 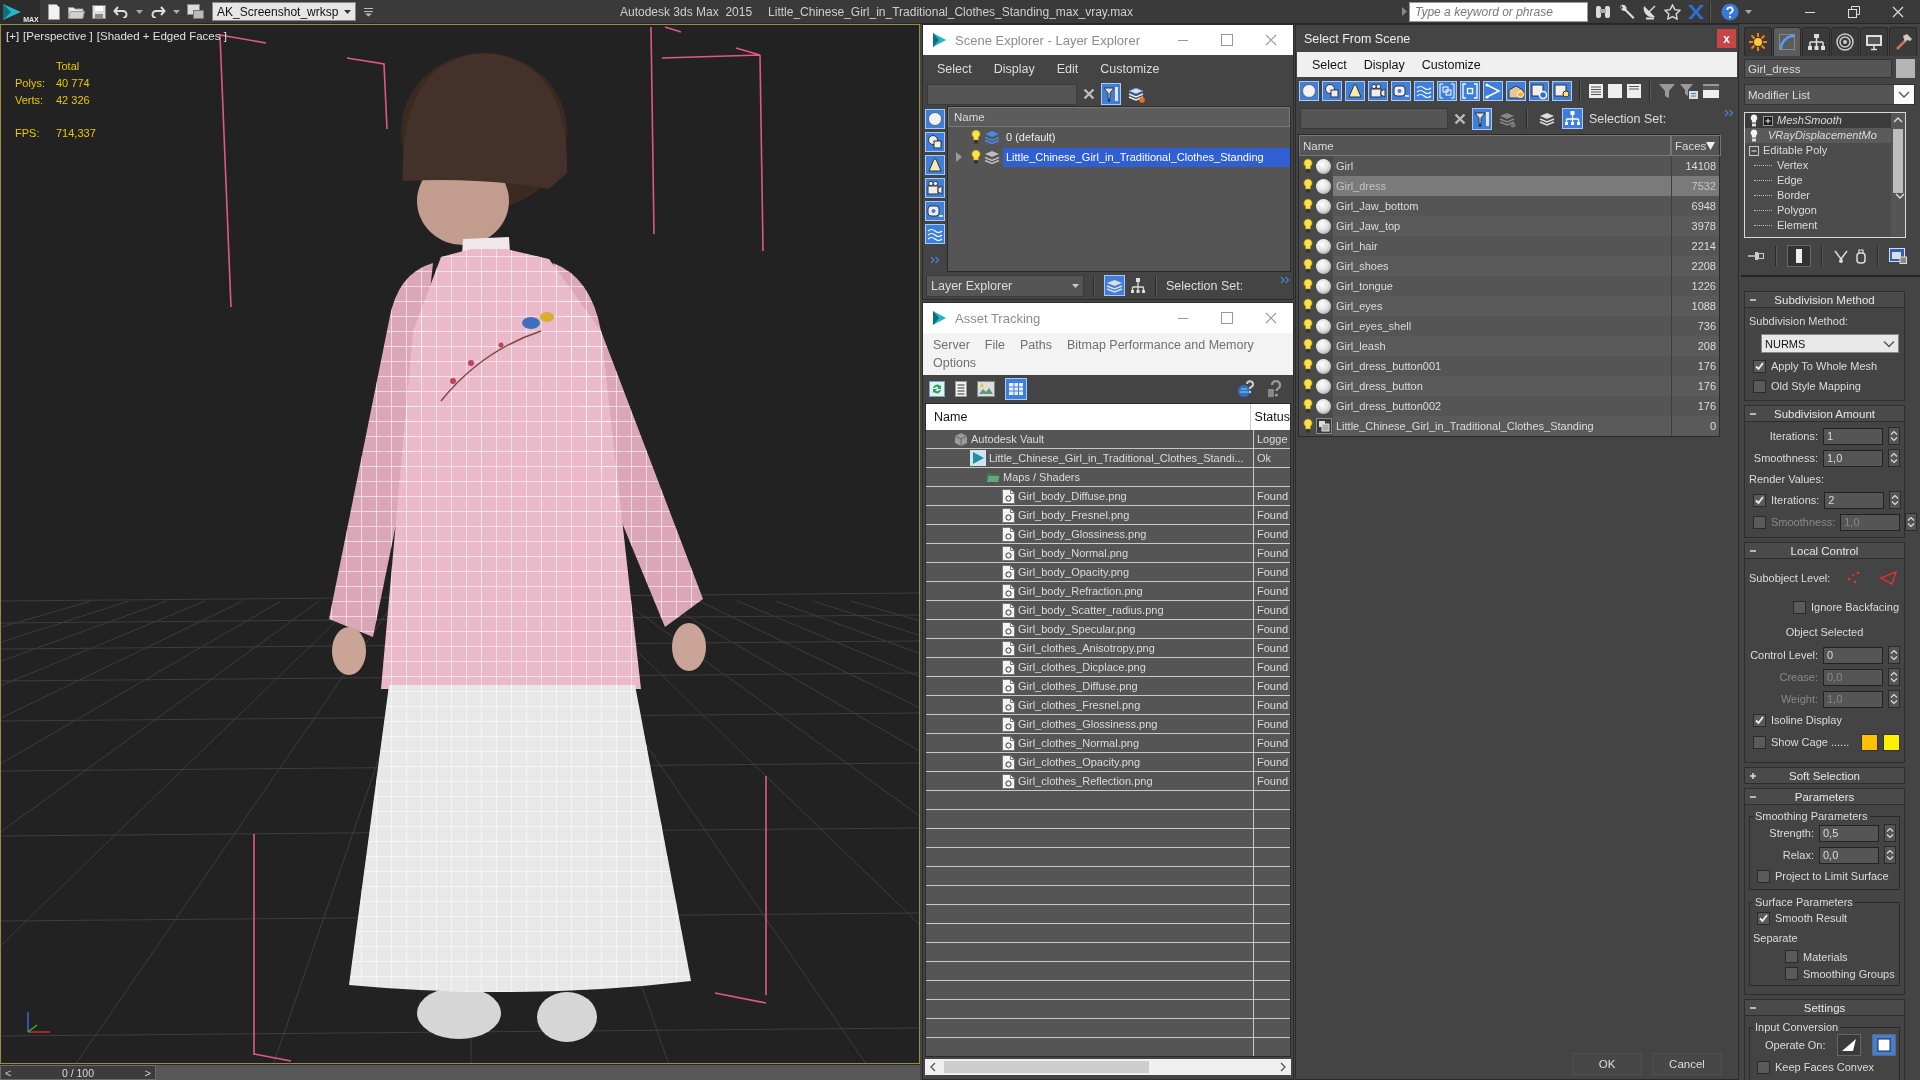 What do you see at coordinates (176, 11) in the screenshot?
I see `caret-icon` at bounding box center [176, 11].